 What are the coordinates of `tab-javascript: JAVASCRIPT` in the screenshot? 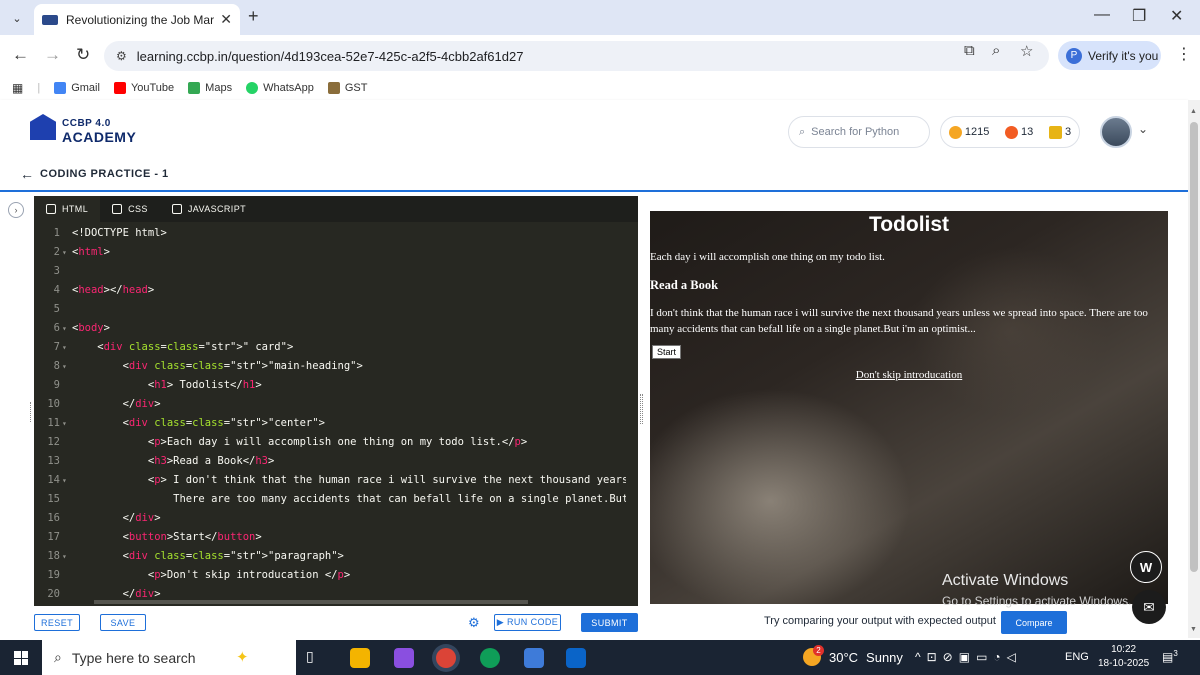 It's located at (209, 209).